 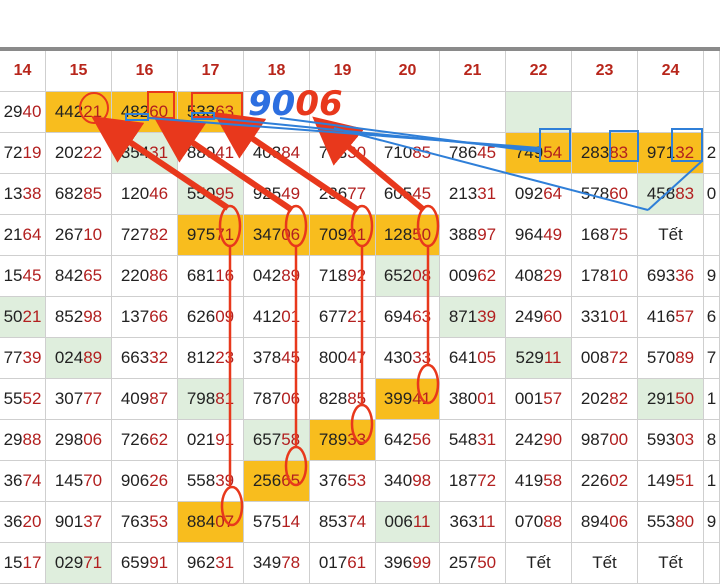 I want to click on table-cell: 202 22, so click(x=79, y=153).